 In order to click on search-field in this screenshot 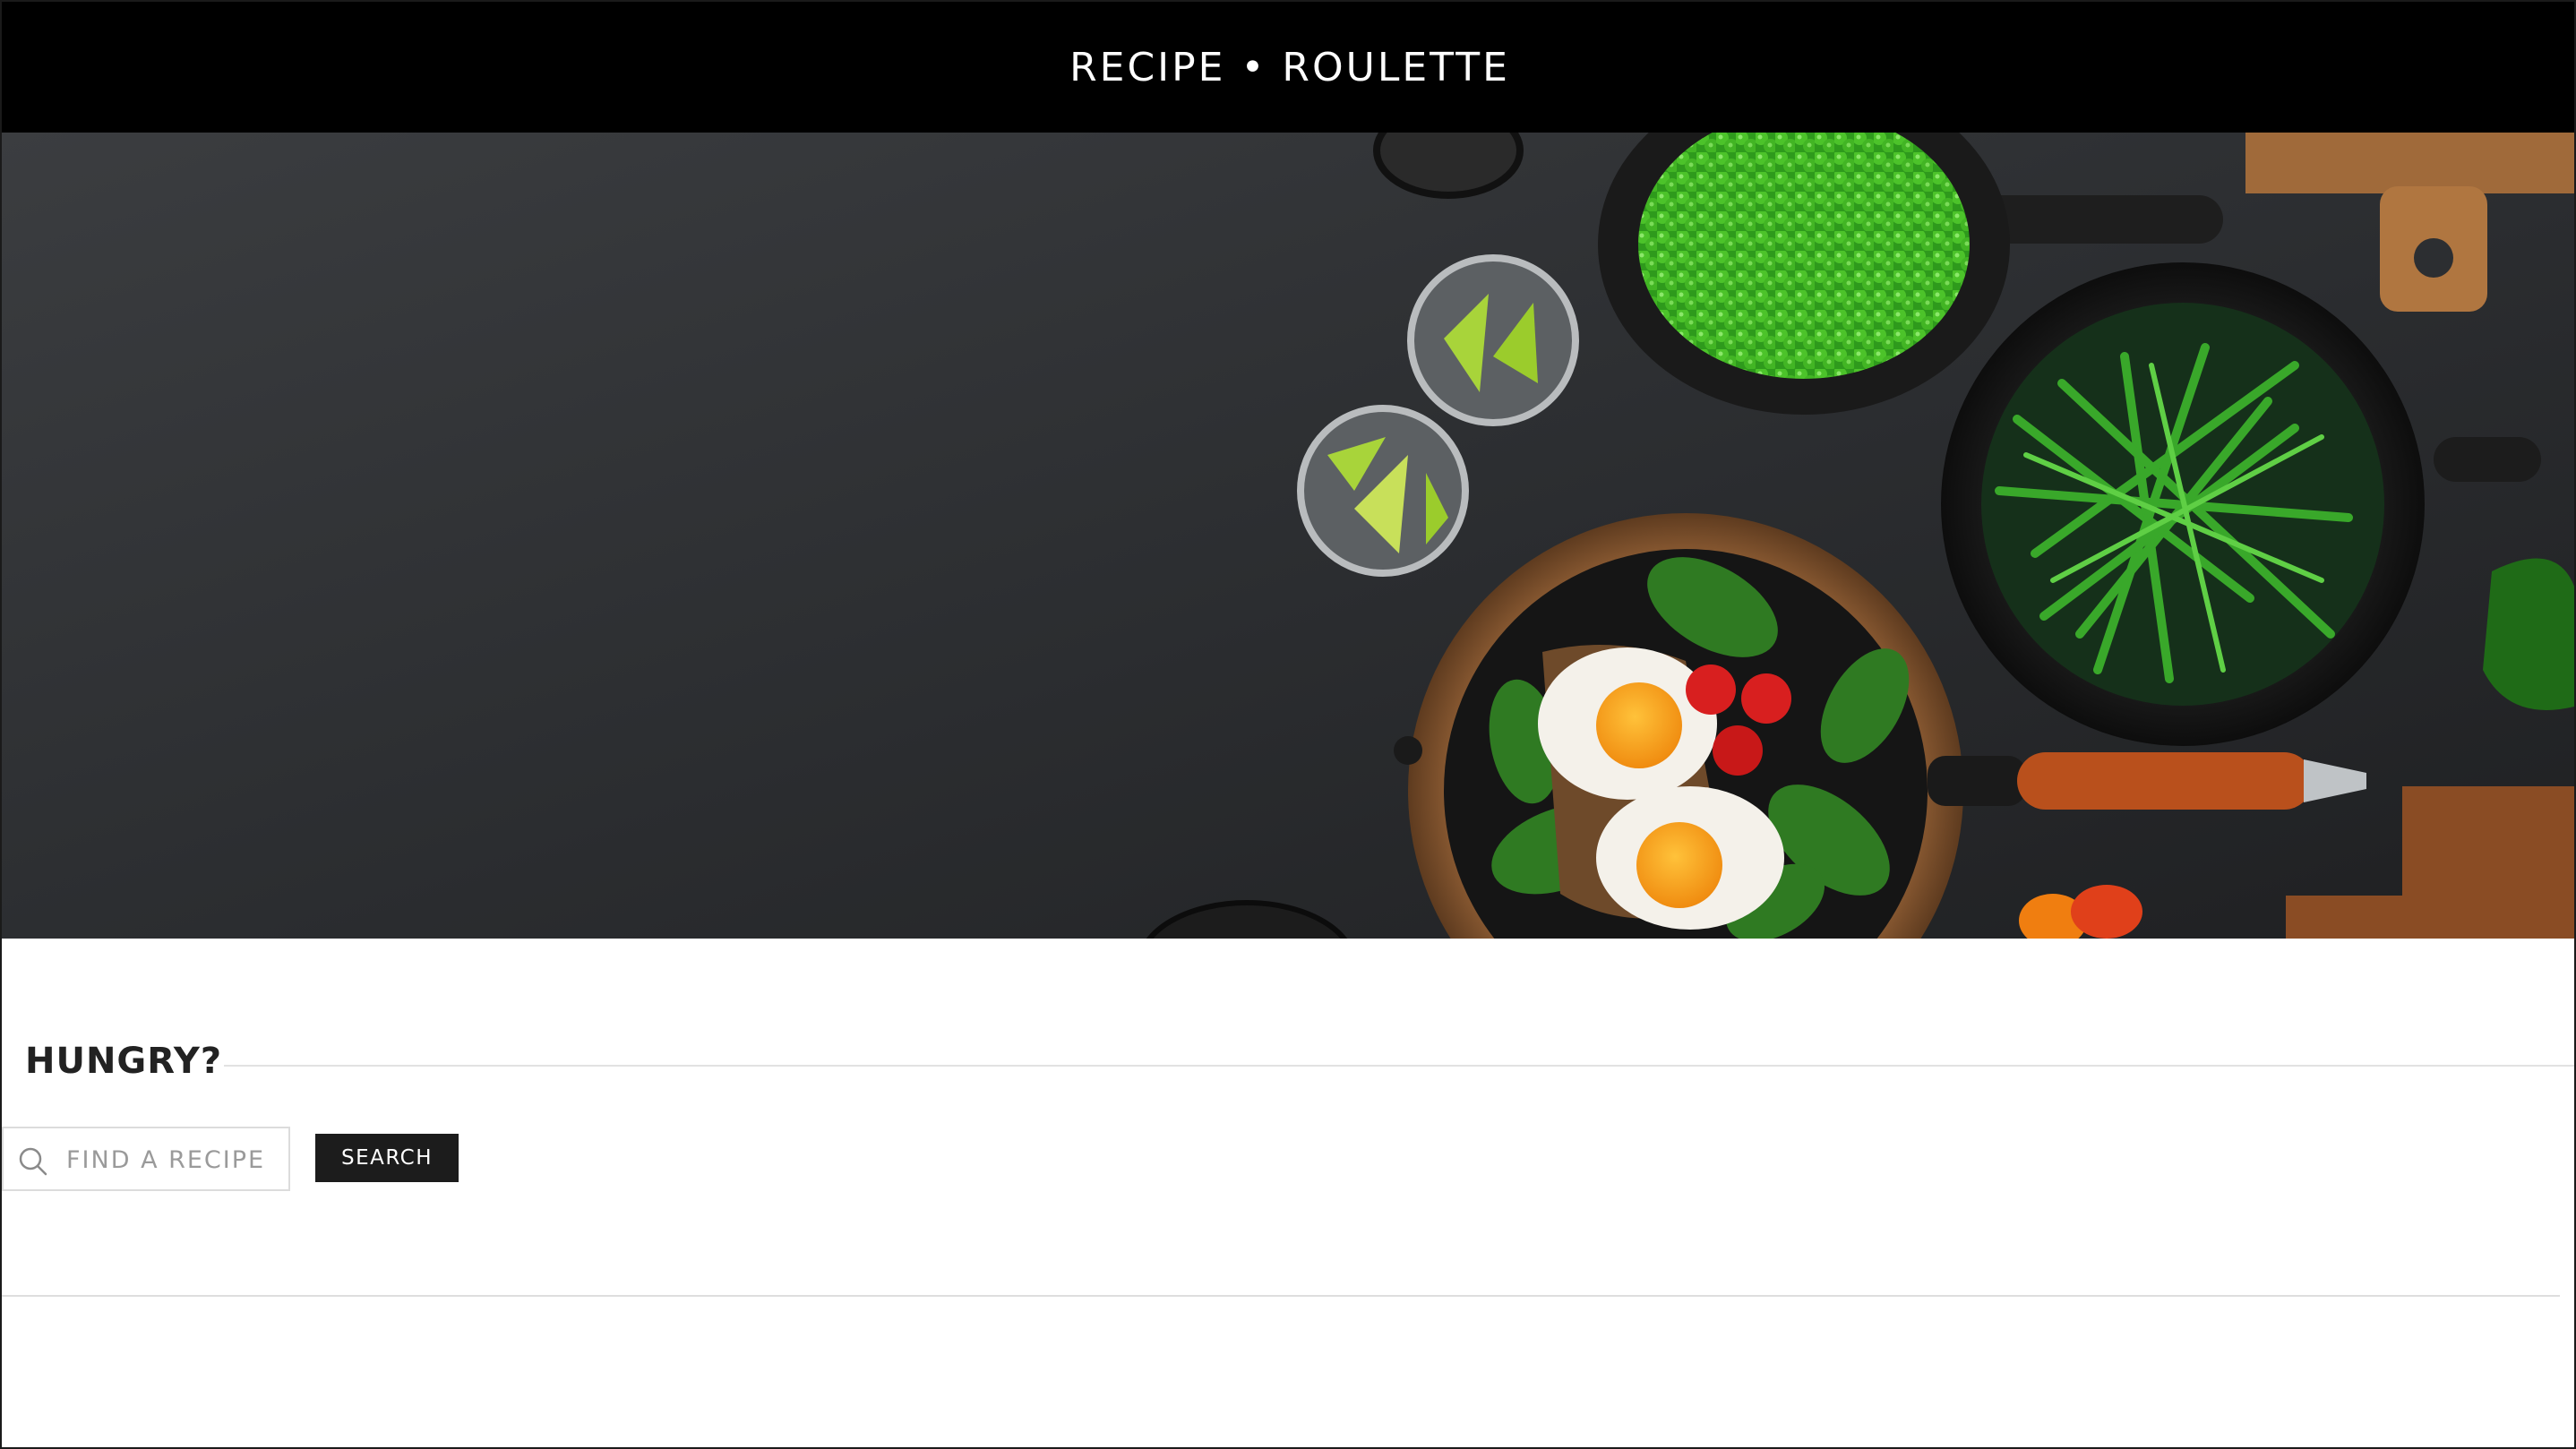, I will do `click(146, 1159)`.